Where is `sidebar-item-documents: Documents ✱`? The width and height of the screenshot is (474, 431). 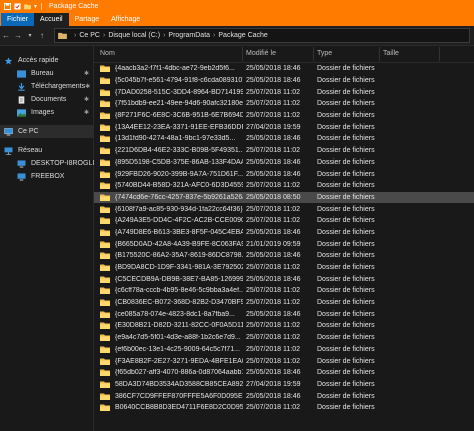 sidebar-item-documents: Documents ✱ is located at coordinates (46, 99).